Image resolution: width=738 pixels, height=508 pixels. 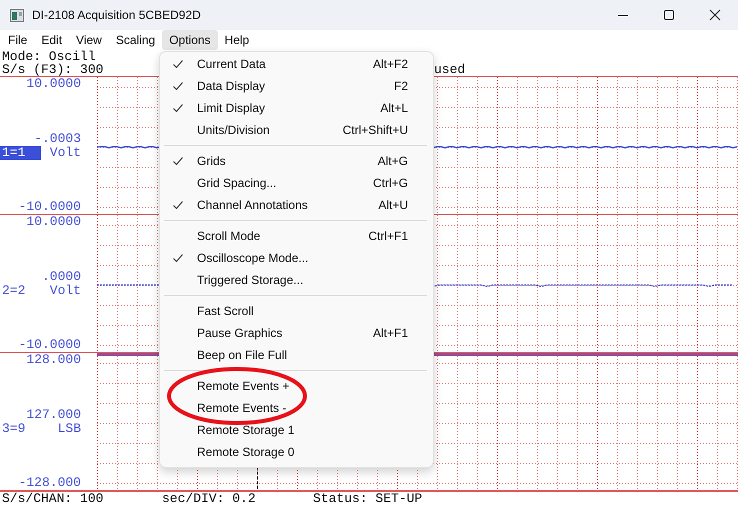 I want to click on mode-label: Mode: Oscill, so click(x=49, y=56).